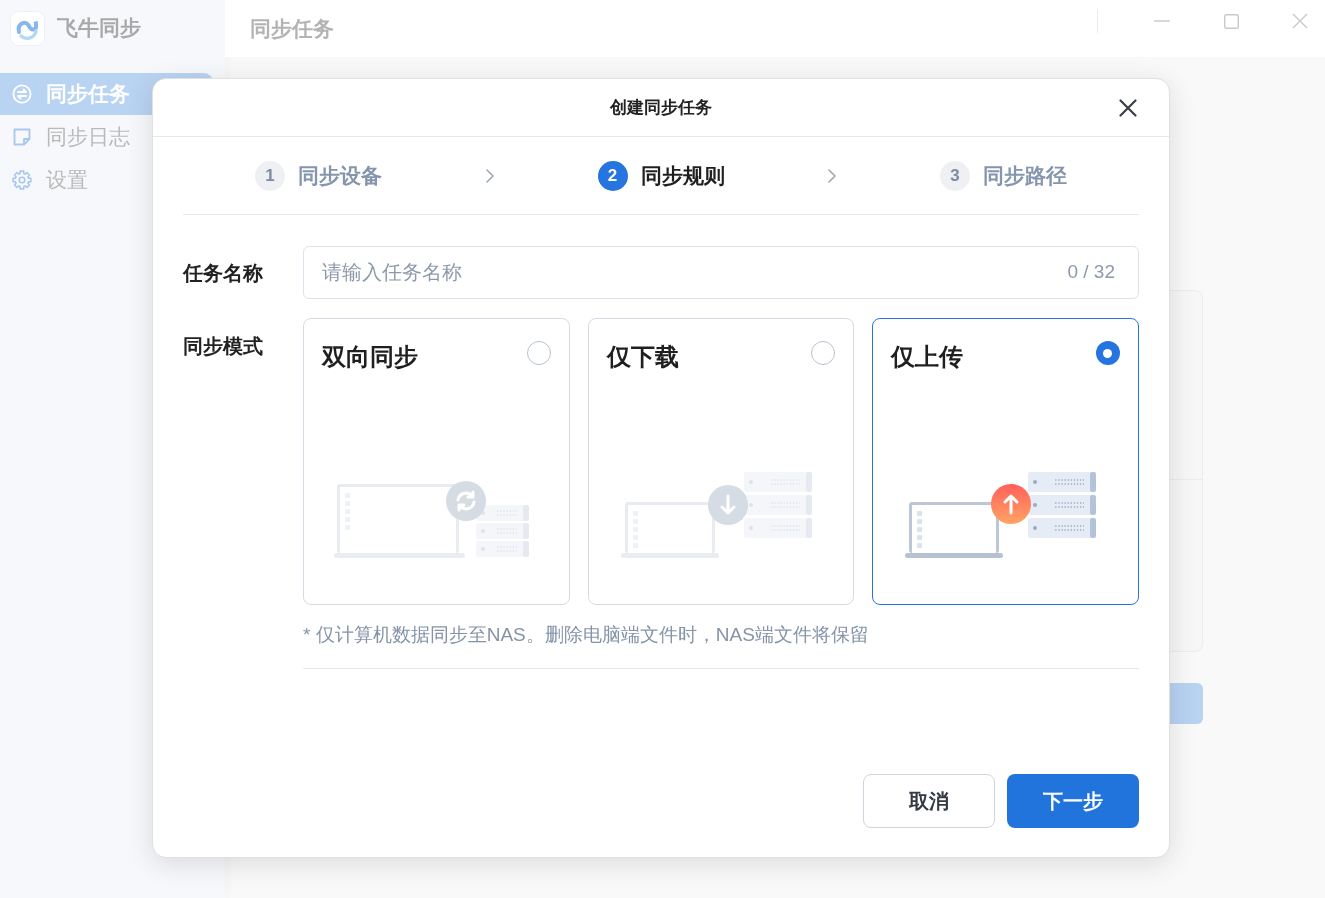 Image resolution: width=1325 pixels, height=898 pixels. What do you see at coordinates (223, 346) in the screenshot?
I see `field-label: 同步模式` at bounding box center [223, 346].